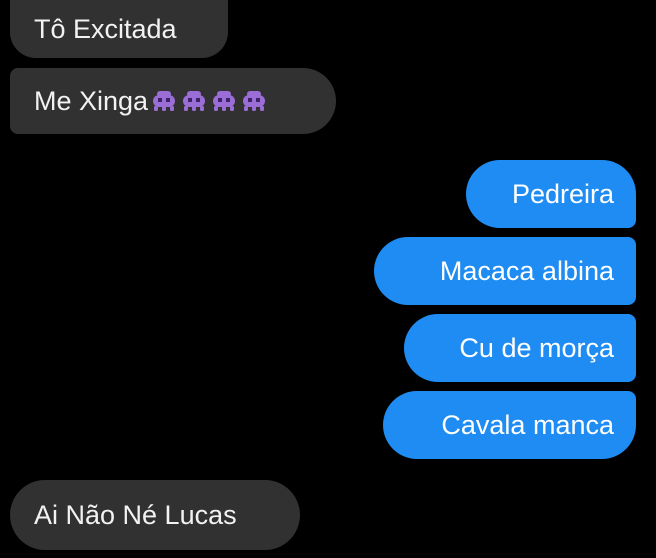 This screenshot has width=656, height=558. I want to click on message-text: Pedreira, so click(562, 193).